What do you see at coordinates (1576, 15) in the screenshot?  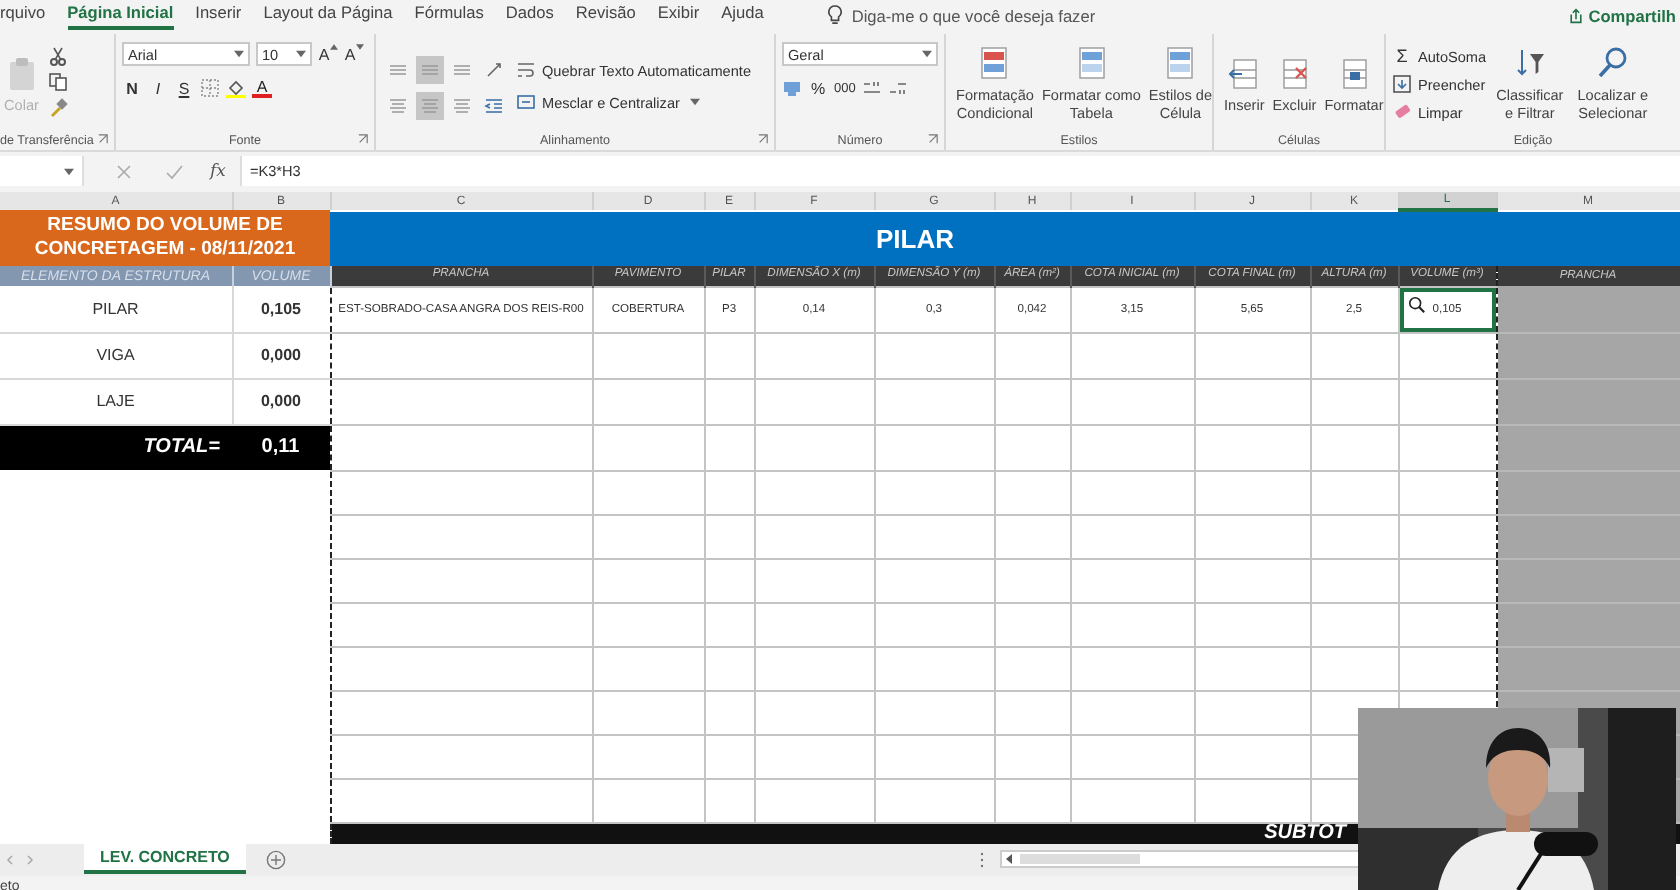 I see `share-icon` at bounding box center [1576, 15].